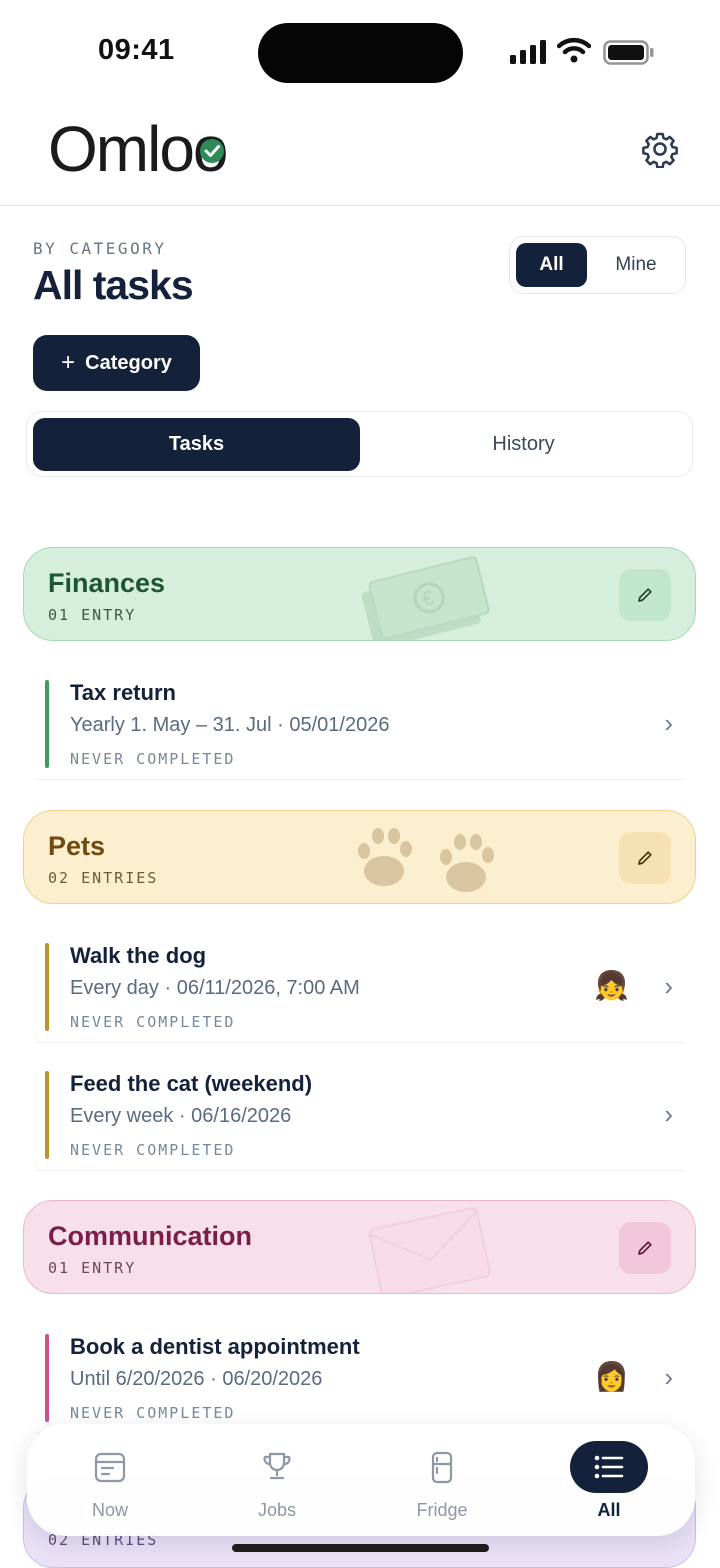 The height and width of the screenshot is (1568, 720). What do you see at coordinates (361, 1480) in the screenshot?
I see `bottom-nav: Now Jobs Fridge All` at bounding box center [361, 1480].